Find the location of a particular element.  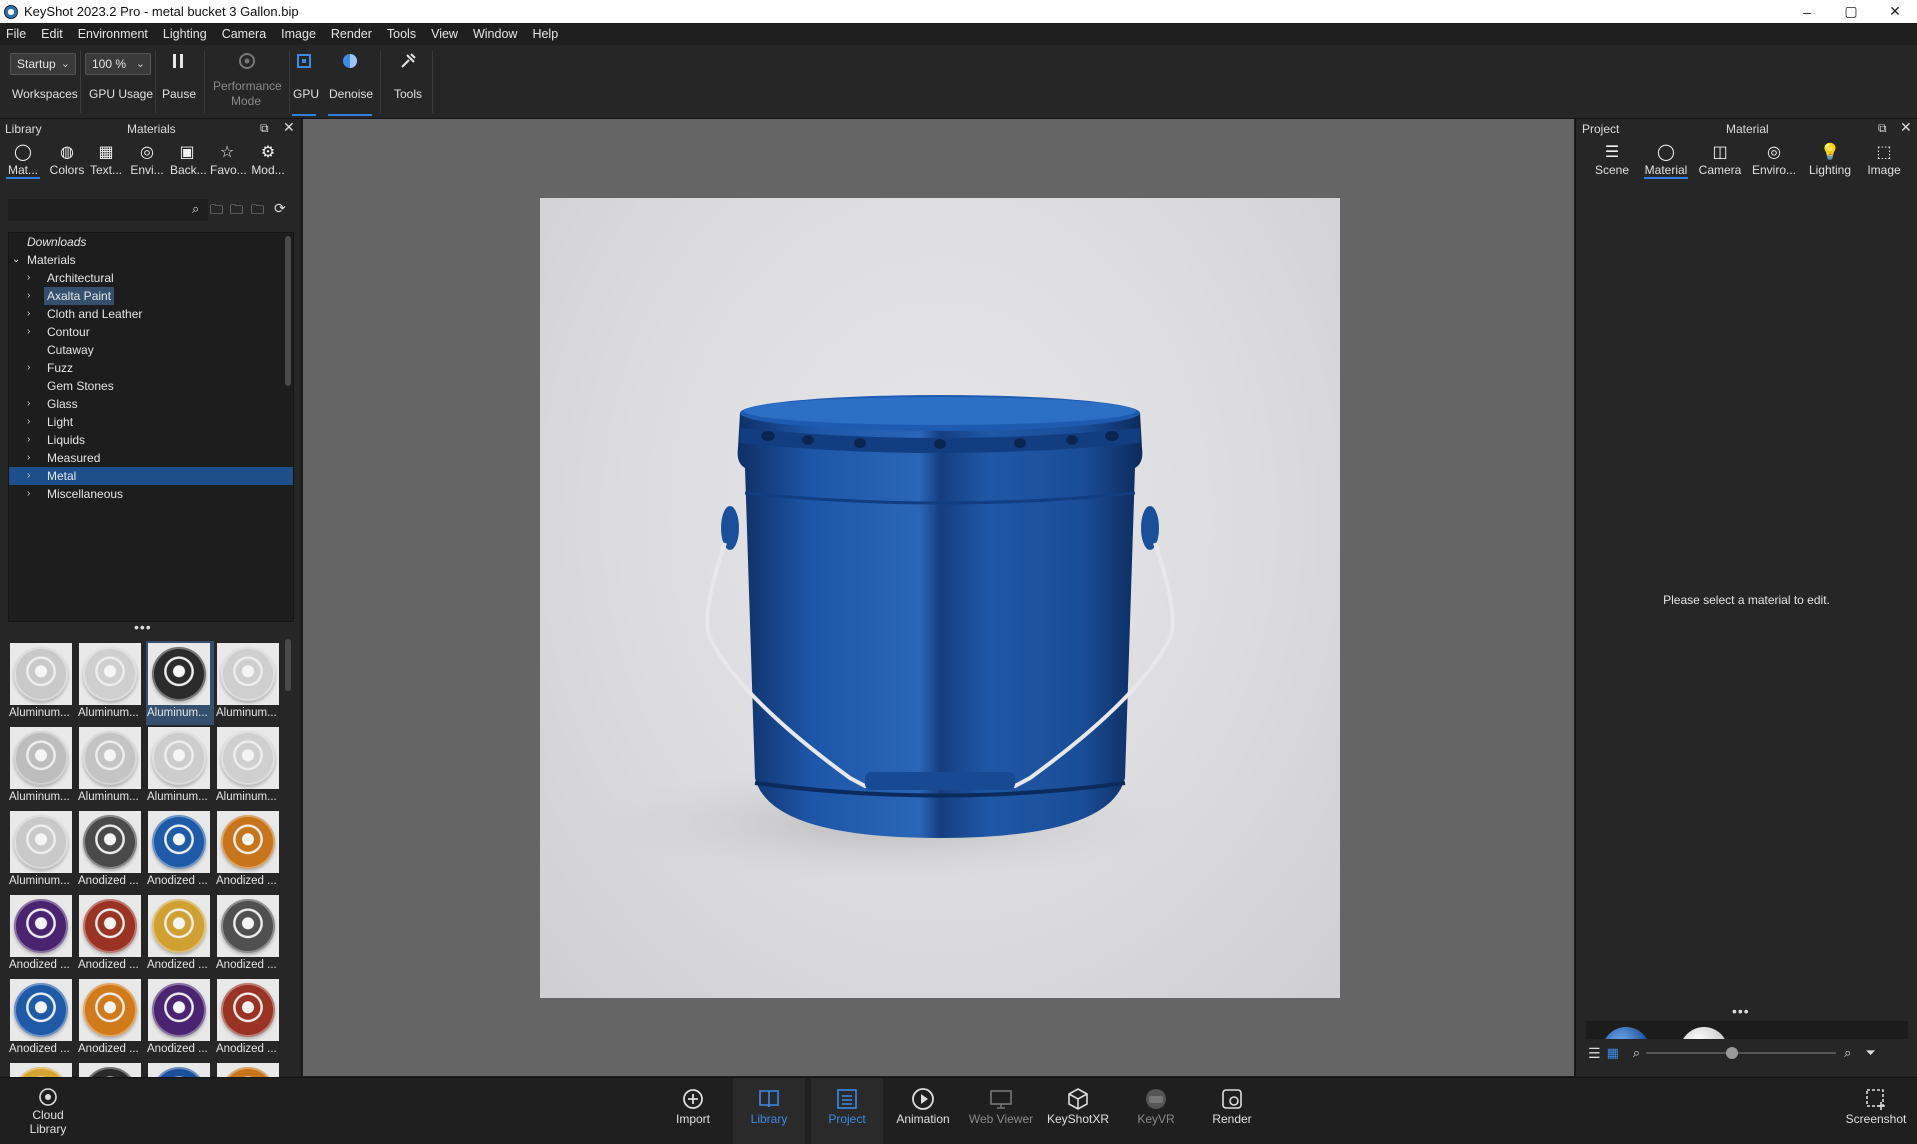

menu-camera: Camera is located at coordinates (244, 34).